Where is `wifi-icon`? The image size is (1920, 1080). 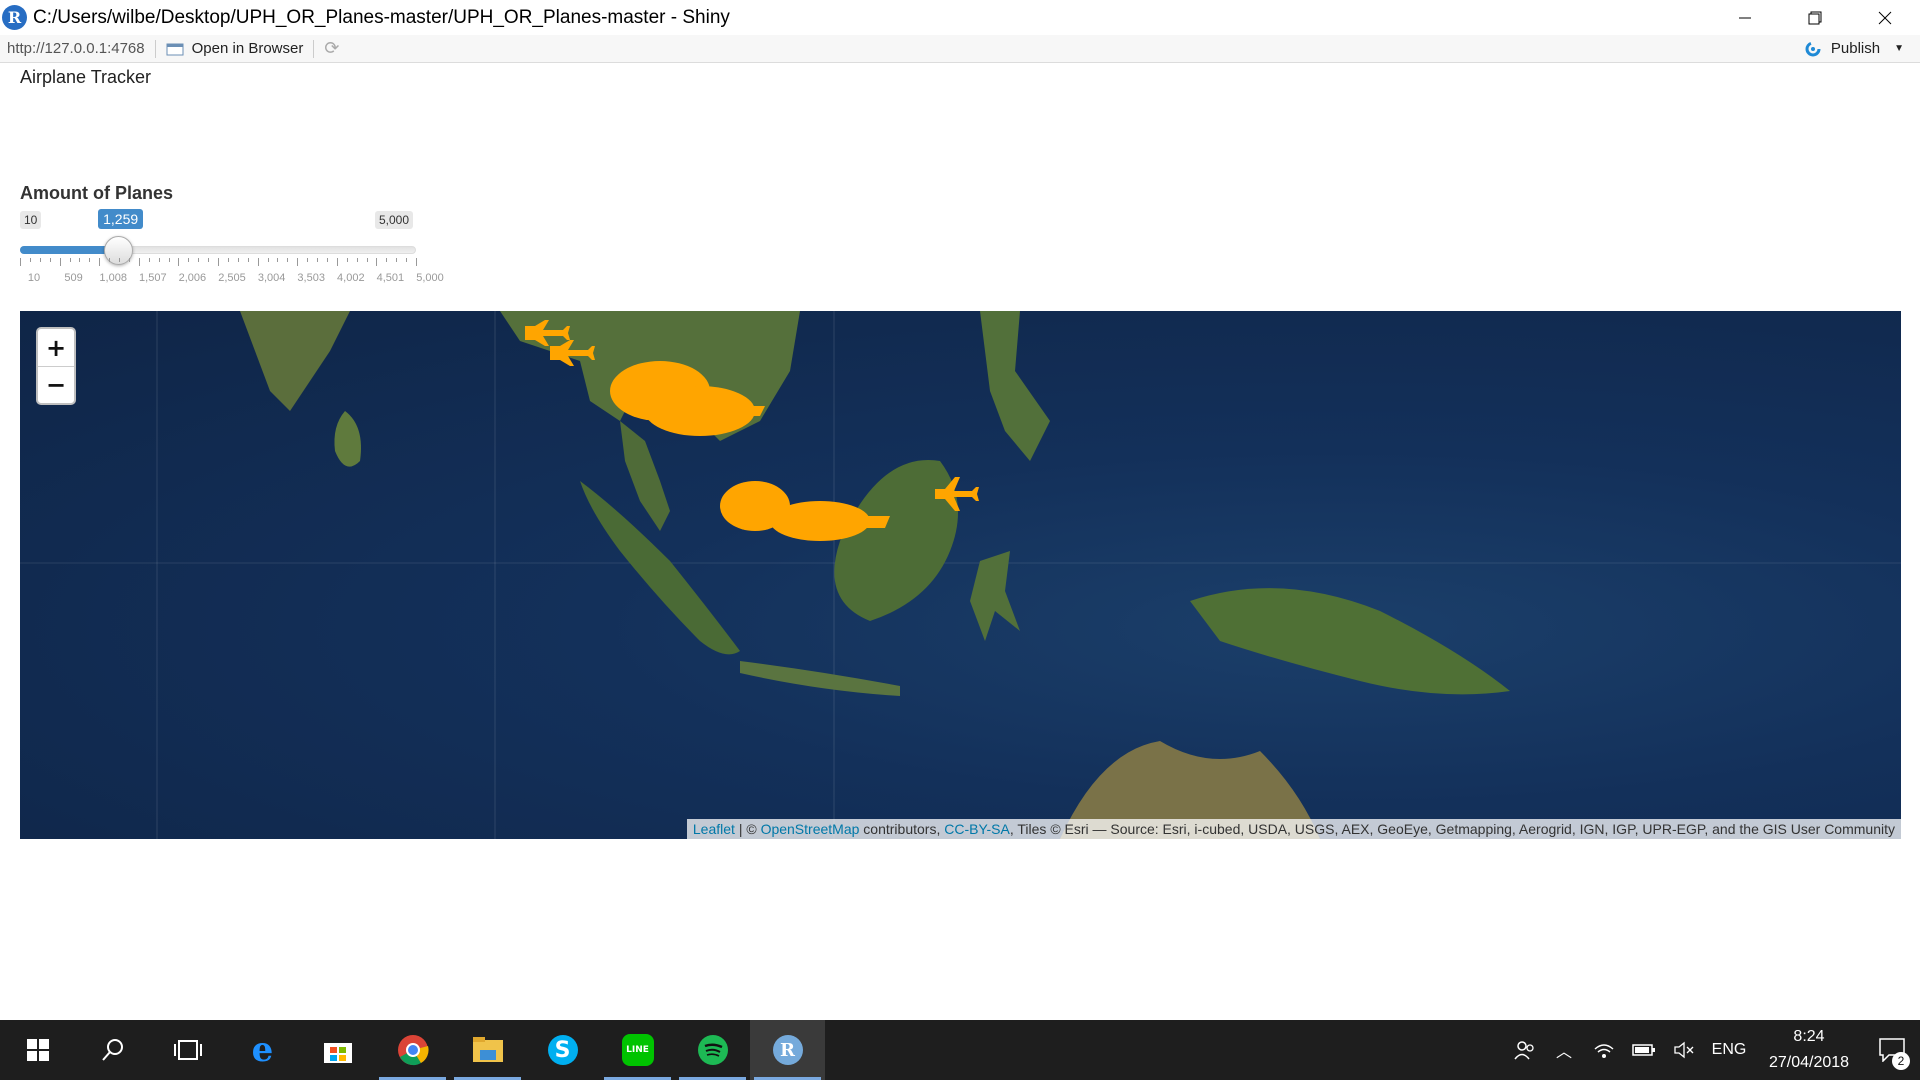
wifi-icon is located at coordinates (1604, 1050).